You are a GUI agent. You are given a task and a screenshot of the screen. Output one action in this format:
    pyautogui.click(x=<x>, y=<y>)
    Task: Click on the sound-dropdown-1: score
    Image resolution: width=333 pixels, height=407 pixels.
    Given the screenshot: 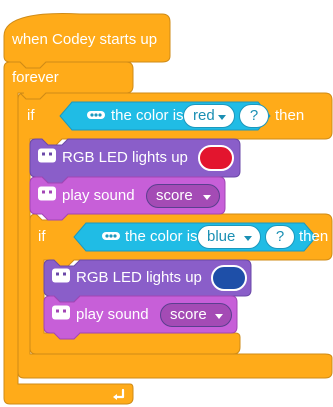 What is the action you would take?
    pyautogui.click(x=183, y=196)
    